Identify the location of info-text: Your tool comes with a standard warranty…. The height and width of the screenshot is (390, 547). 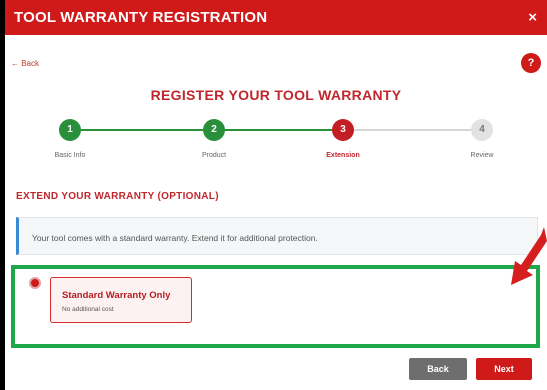
(175, 238).